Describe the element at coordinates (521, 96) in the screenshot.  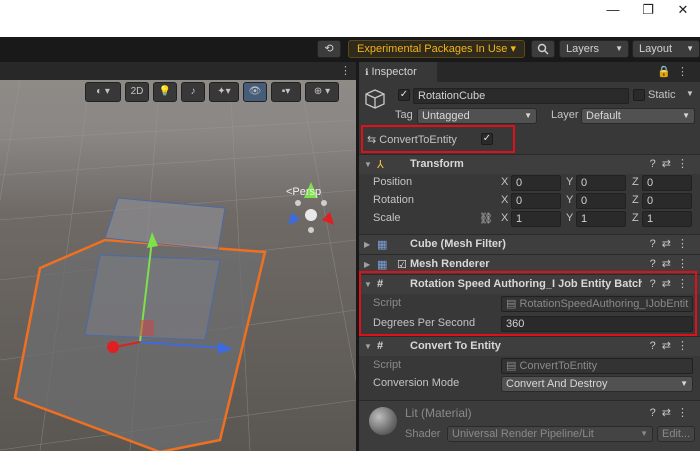
I see `object-name-field: RotationCube` at that location.